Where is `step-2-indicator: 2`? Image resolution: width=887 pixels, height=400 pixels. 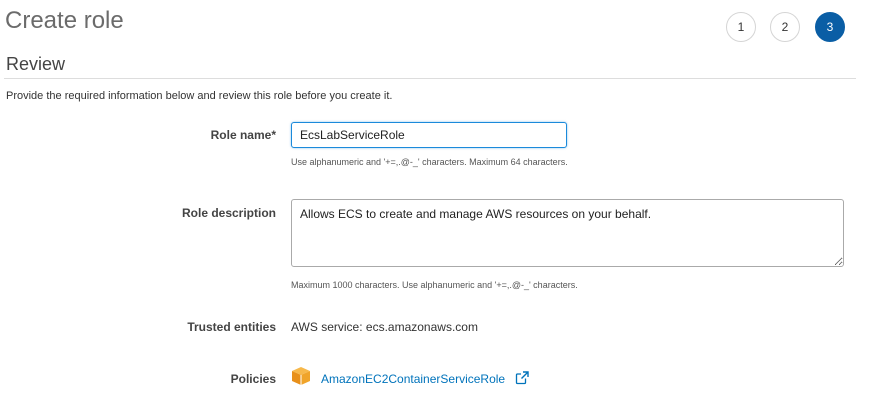 step-2-indicator: 2 is located at coordinates (785, 27).